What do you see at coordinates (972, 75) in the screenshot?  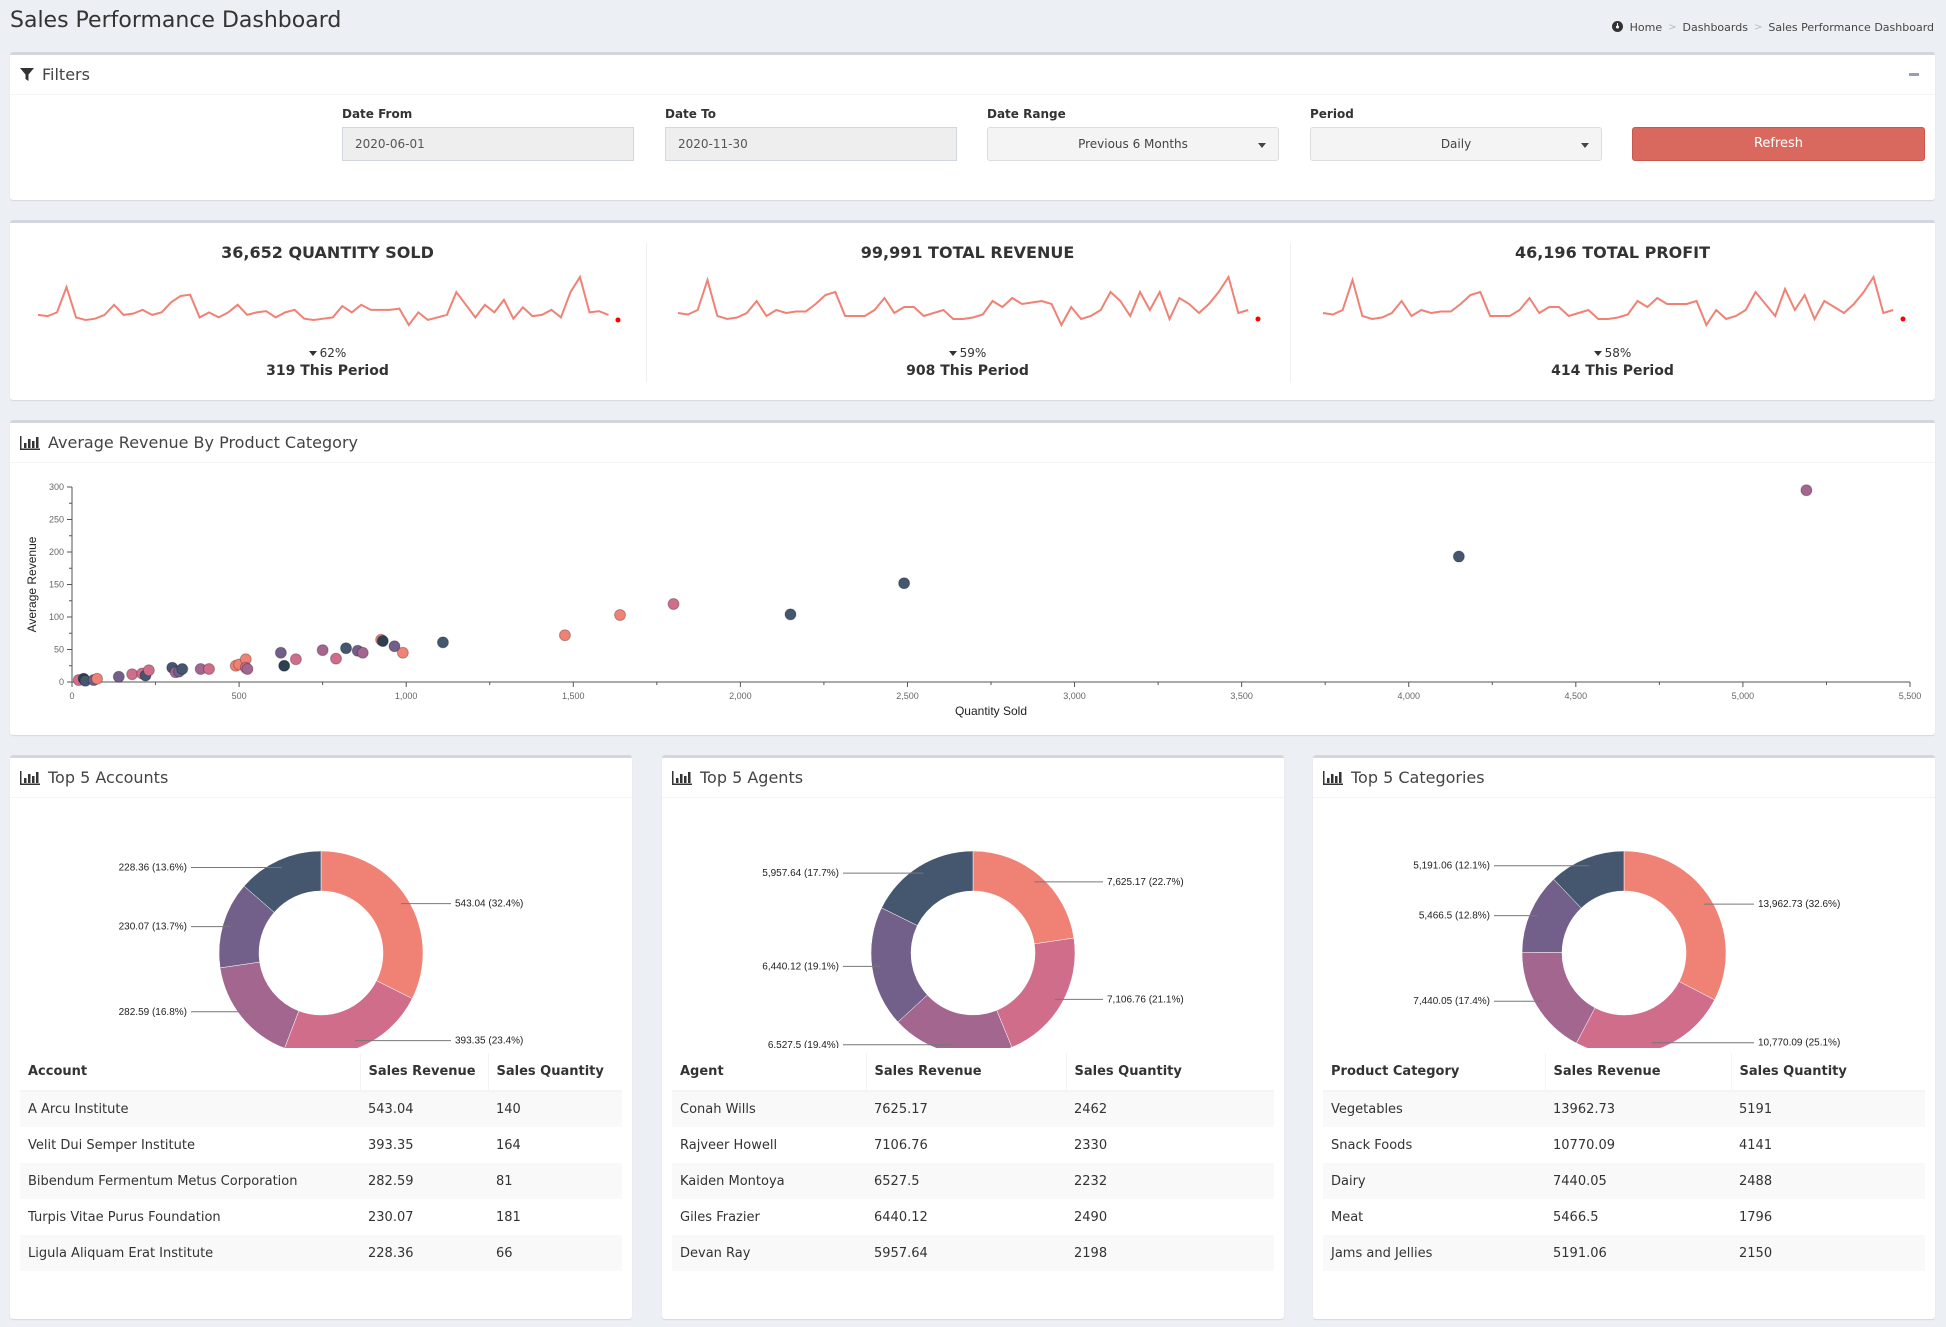 I see `filters-header: Filters` at bounding box center [972, 75].